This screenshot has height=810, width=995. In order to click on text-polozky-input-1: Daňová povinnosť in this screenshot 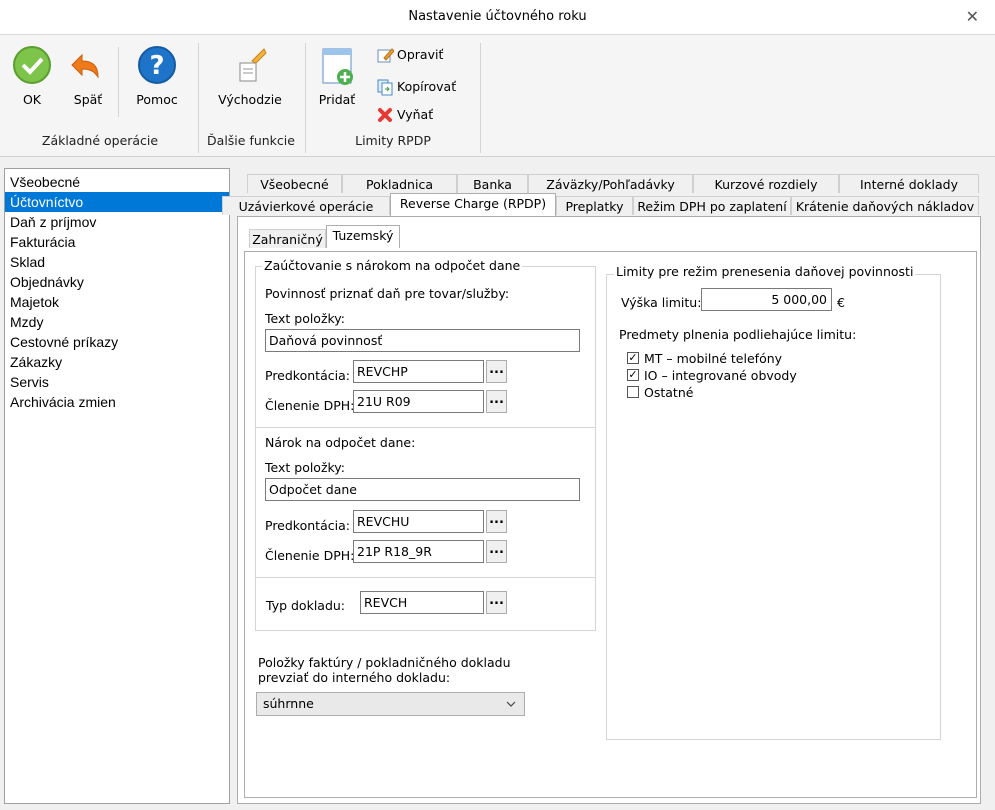, I will do `click(422, 340)`.